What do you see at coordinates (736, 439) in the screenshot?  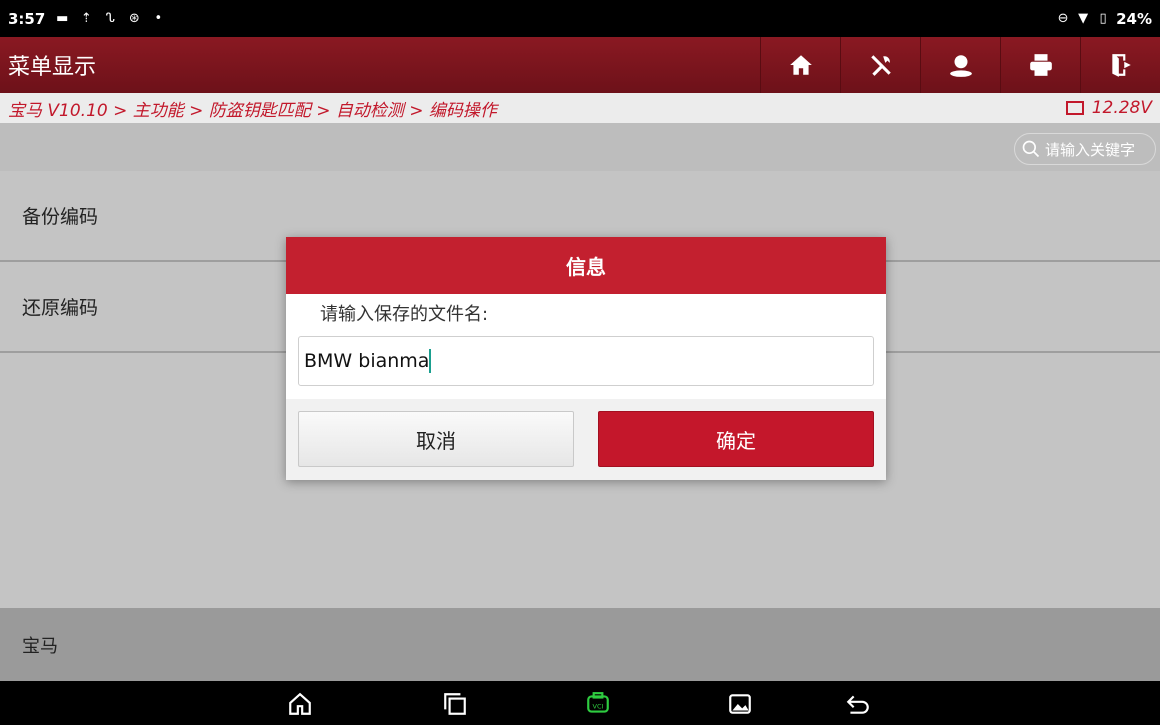 I see `ok-button: 确定` at bounding box center [736, 439].